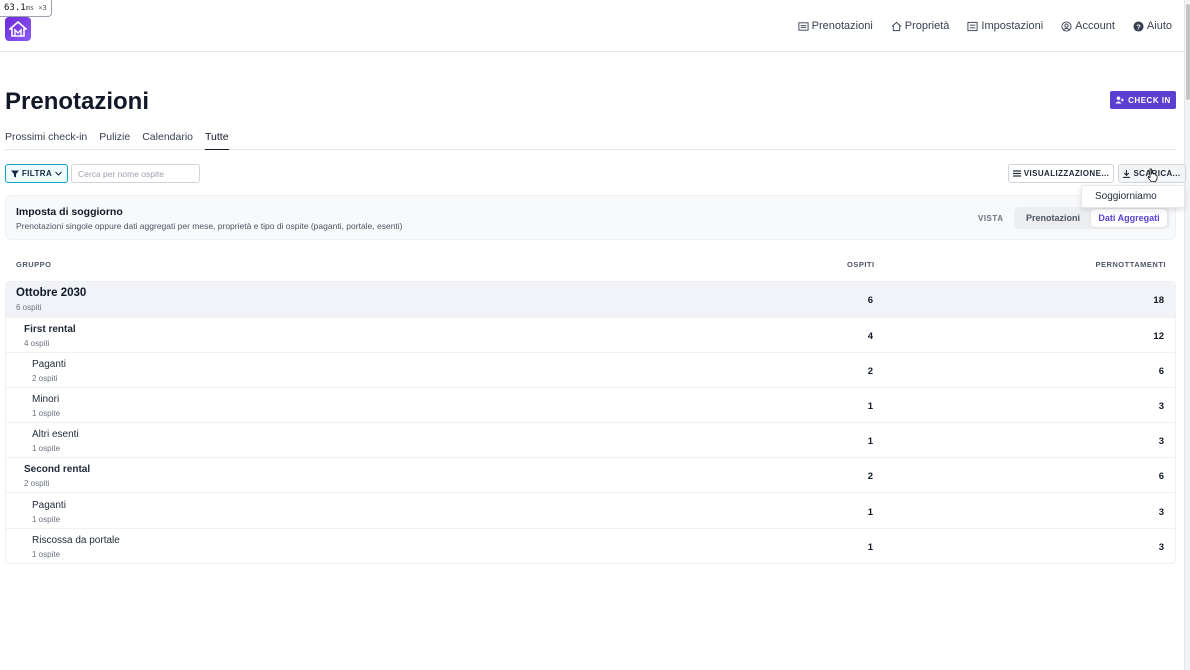 The height and width of the screenshot is (670, 1190). Describe the element at coordinates (1053, 218) in the screenshot. I see `toggle-prenotazioni: Prenotazioni` at that location.